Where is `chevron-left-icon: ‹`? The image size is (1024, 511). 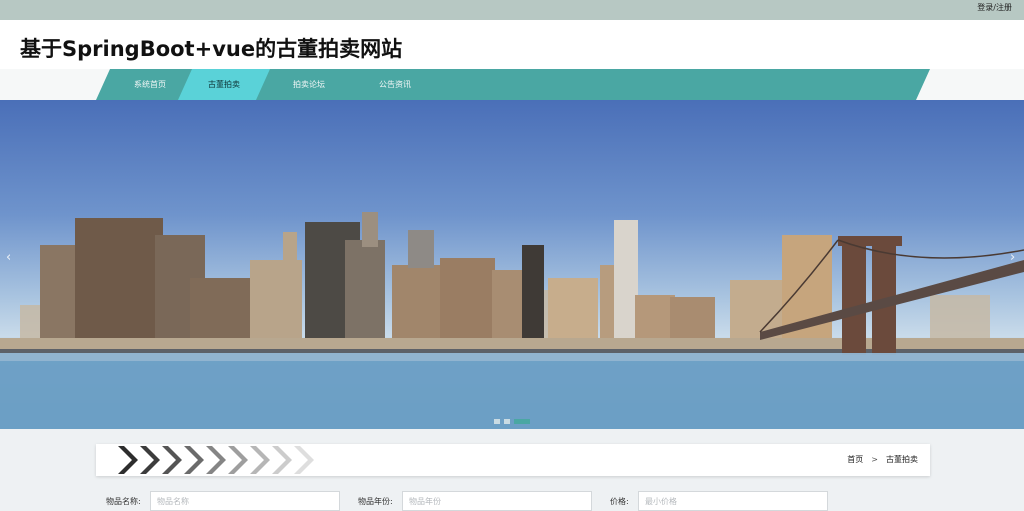 chevron-left-icon: ‹ is located at coordinates (8, 257).